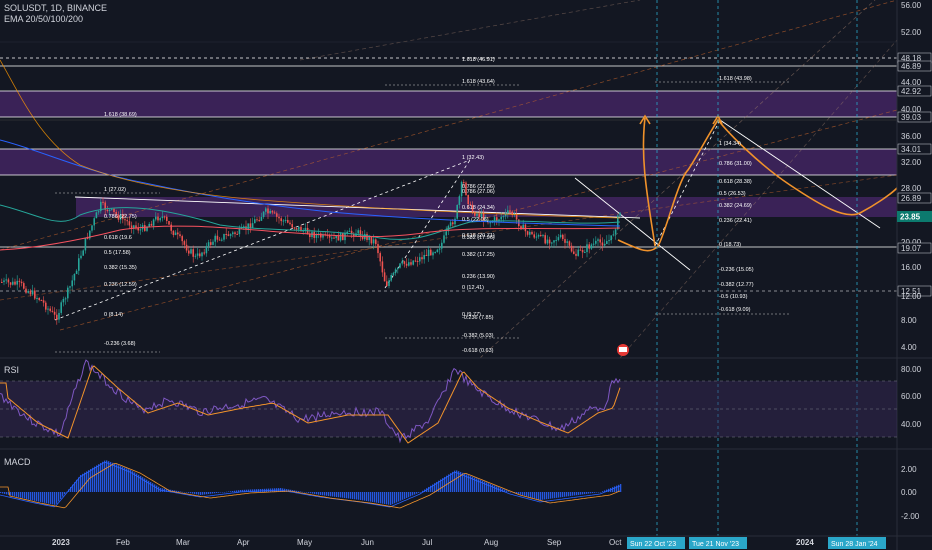 Image resolution: width=932 pixels, height=550 pixels. What do you see at coordinates (653, 544) in the screenshot?
I see `date-badge-label: Sun 22 Oct '23` at bounding box center [653, 544].